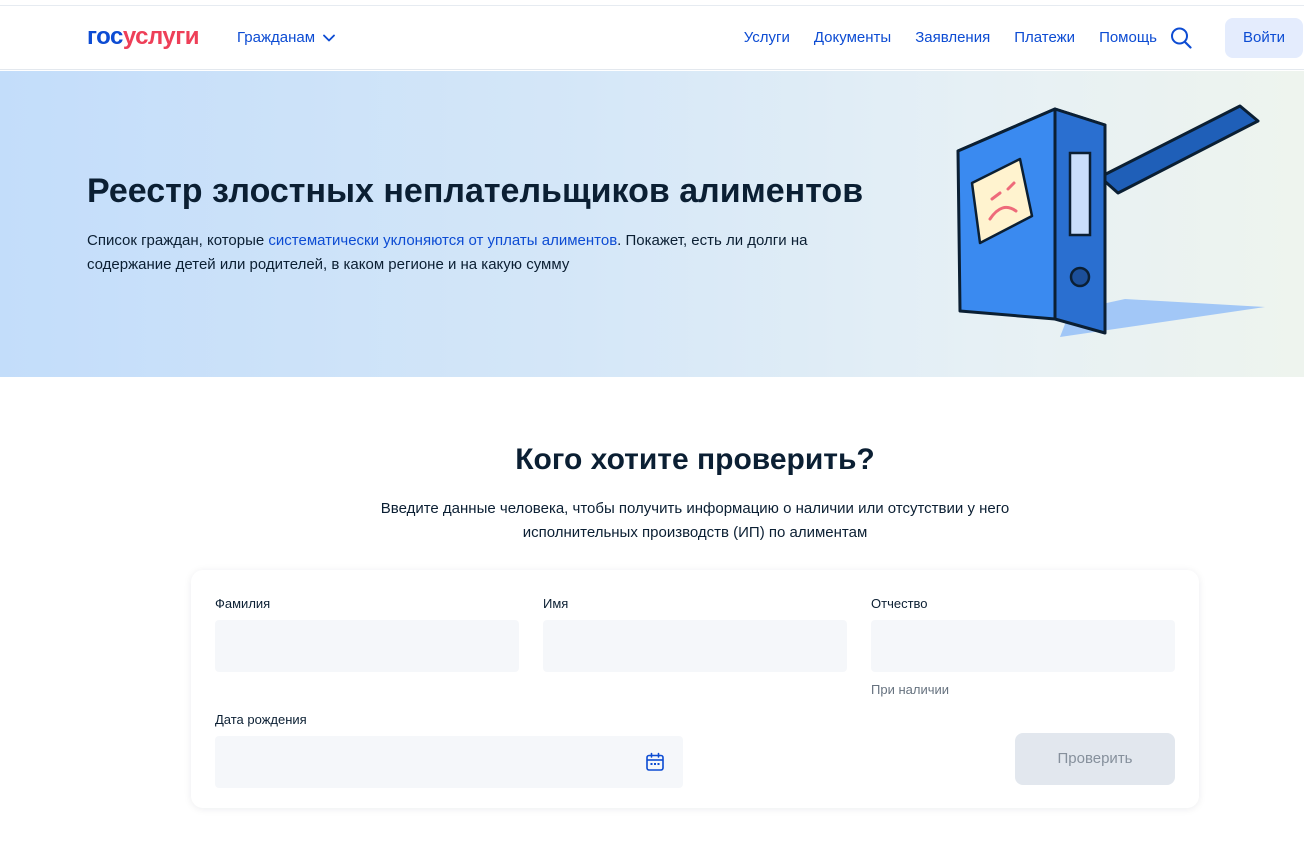 The image size is (1304, 841). What do you see at coordinates (910, 689) in the screenshot?
I see `patronymic-hint: При наличии` at bounding box center [910, 689].